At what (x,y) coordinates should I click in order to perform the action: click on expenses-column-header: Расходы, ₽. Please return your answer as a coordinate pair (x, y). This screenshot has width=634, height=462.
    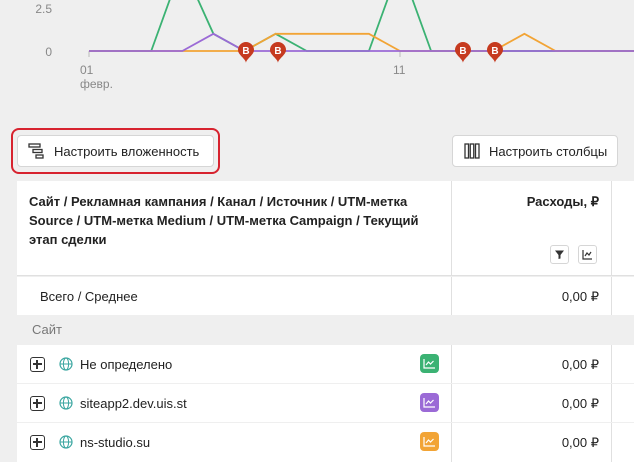
    Looking at the image, I should click on (563, 201).